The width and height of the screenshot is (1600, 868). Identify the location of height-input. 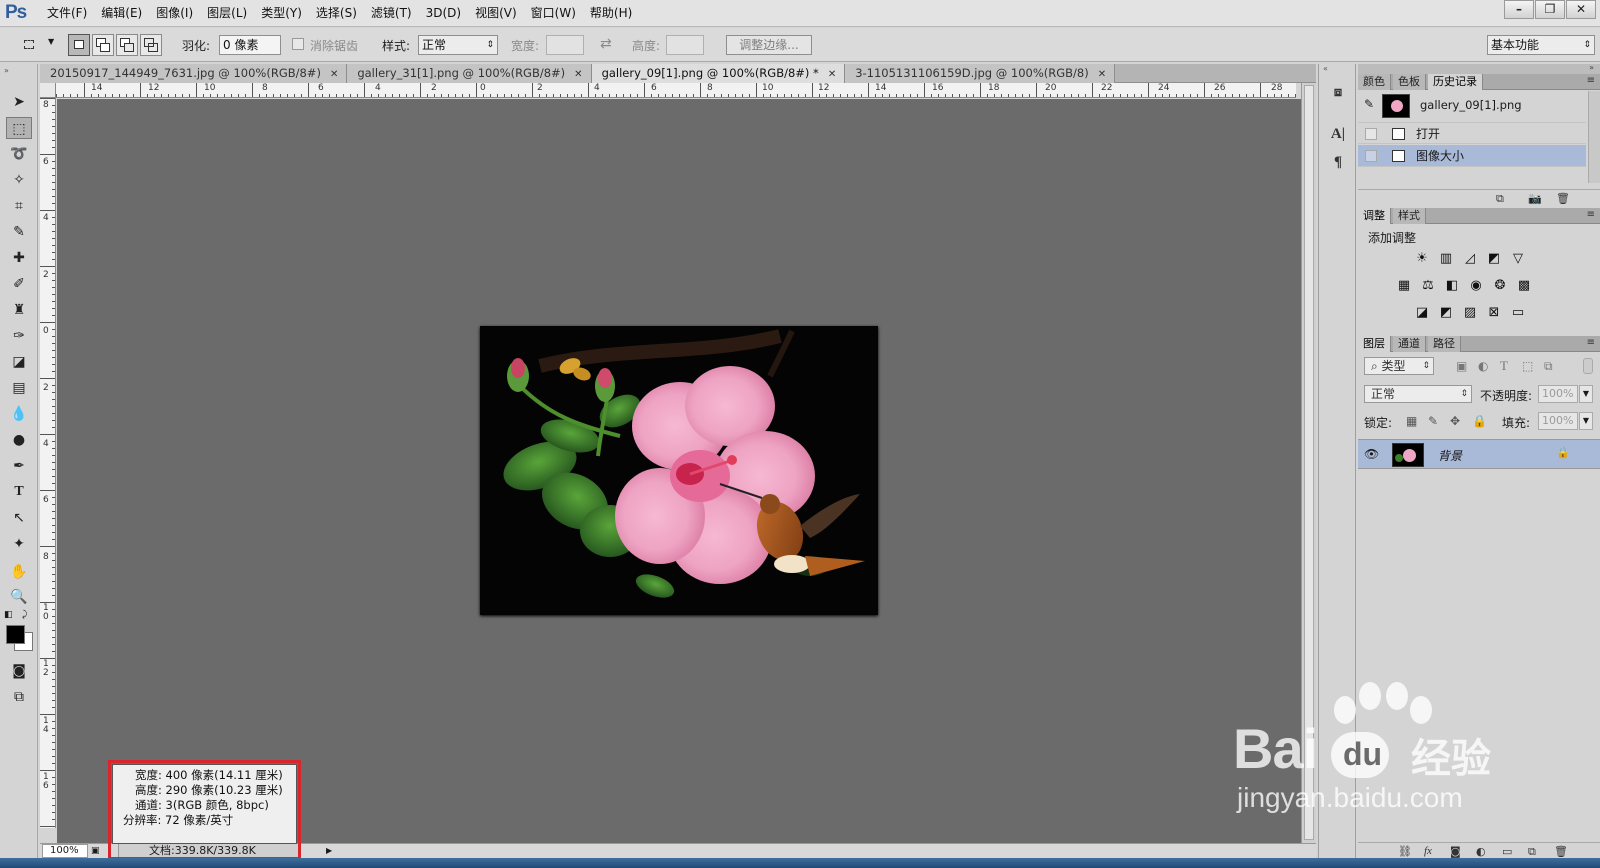
(685, 45).